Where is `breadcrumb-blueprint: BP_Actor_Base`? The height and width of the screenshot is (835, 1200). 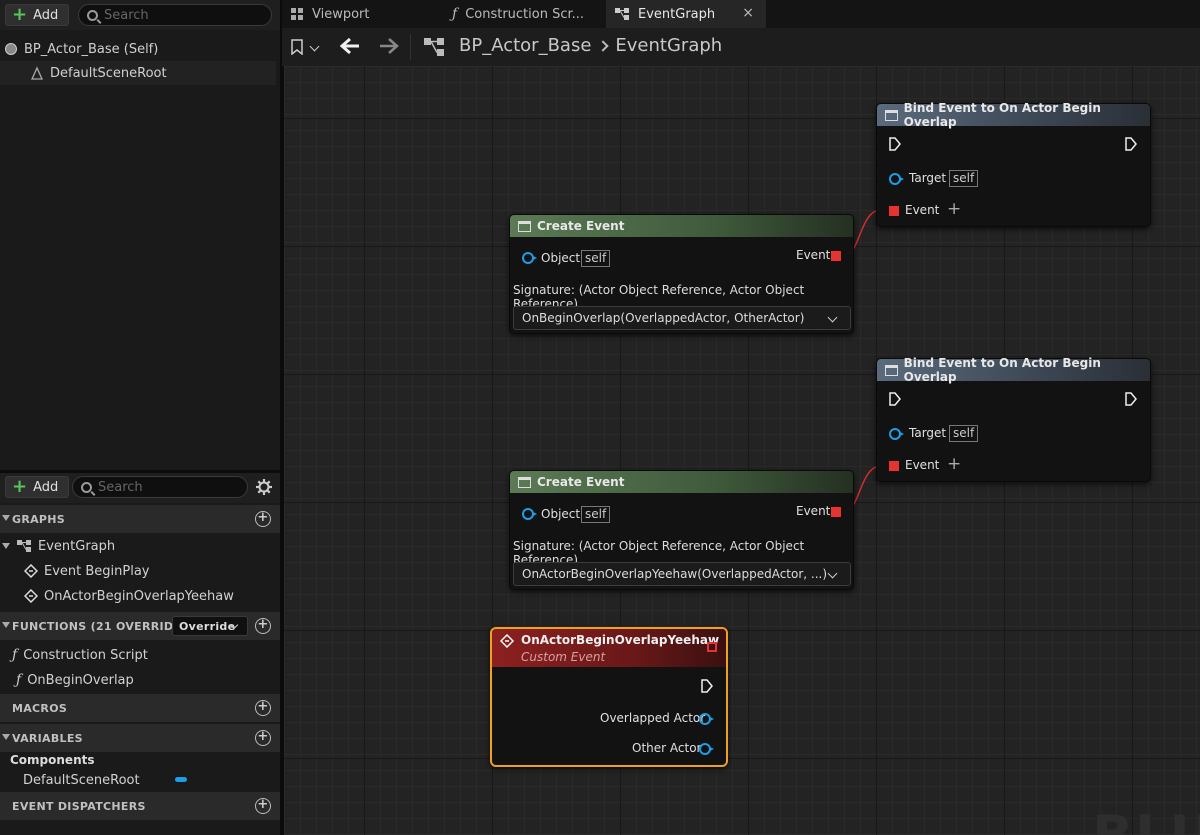
breadcrumb-blueprint: BP_Actor_Base is located at coordinates (525, 45).